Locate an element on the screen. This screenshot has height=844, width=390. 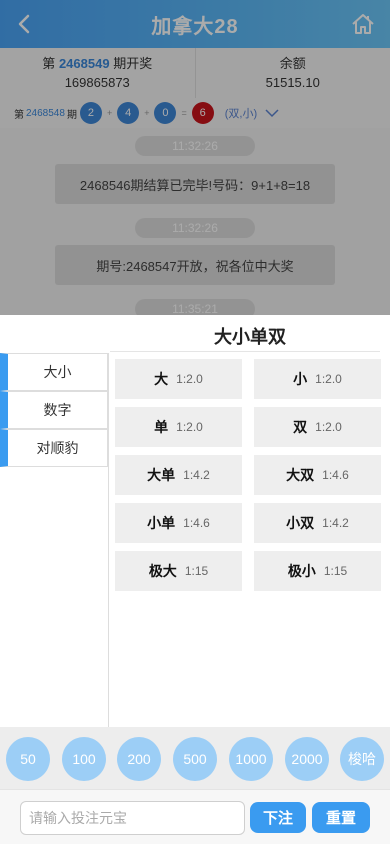
category-sidebar: 大小 数字 对顺豹 is located at coordinates (54, 540).